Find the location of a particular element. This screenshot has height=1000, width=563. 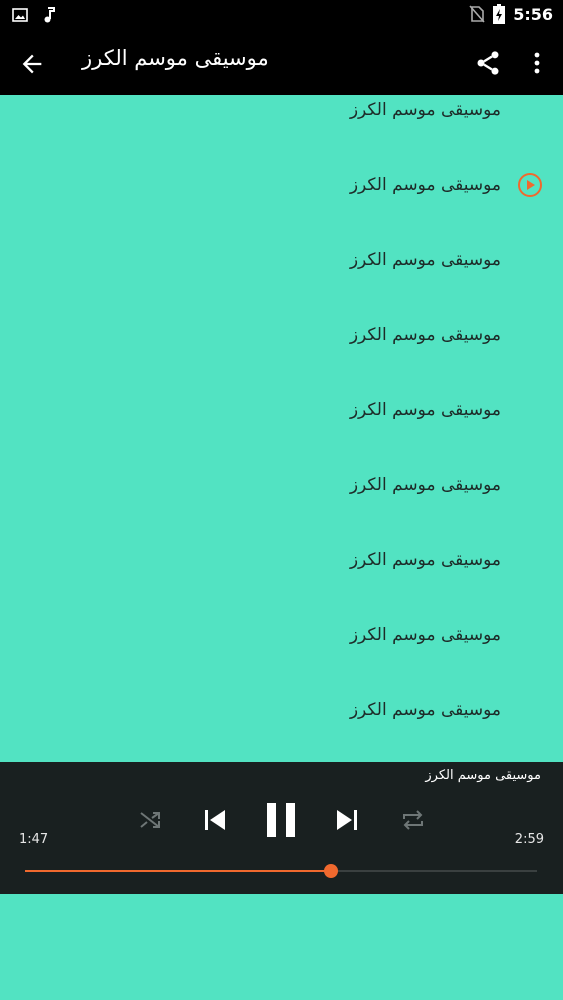

total-duration: 2:59 is located at coordinates (529, 839).